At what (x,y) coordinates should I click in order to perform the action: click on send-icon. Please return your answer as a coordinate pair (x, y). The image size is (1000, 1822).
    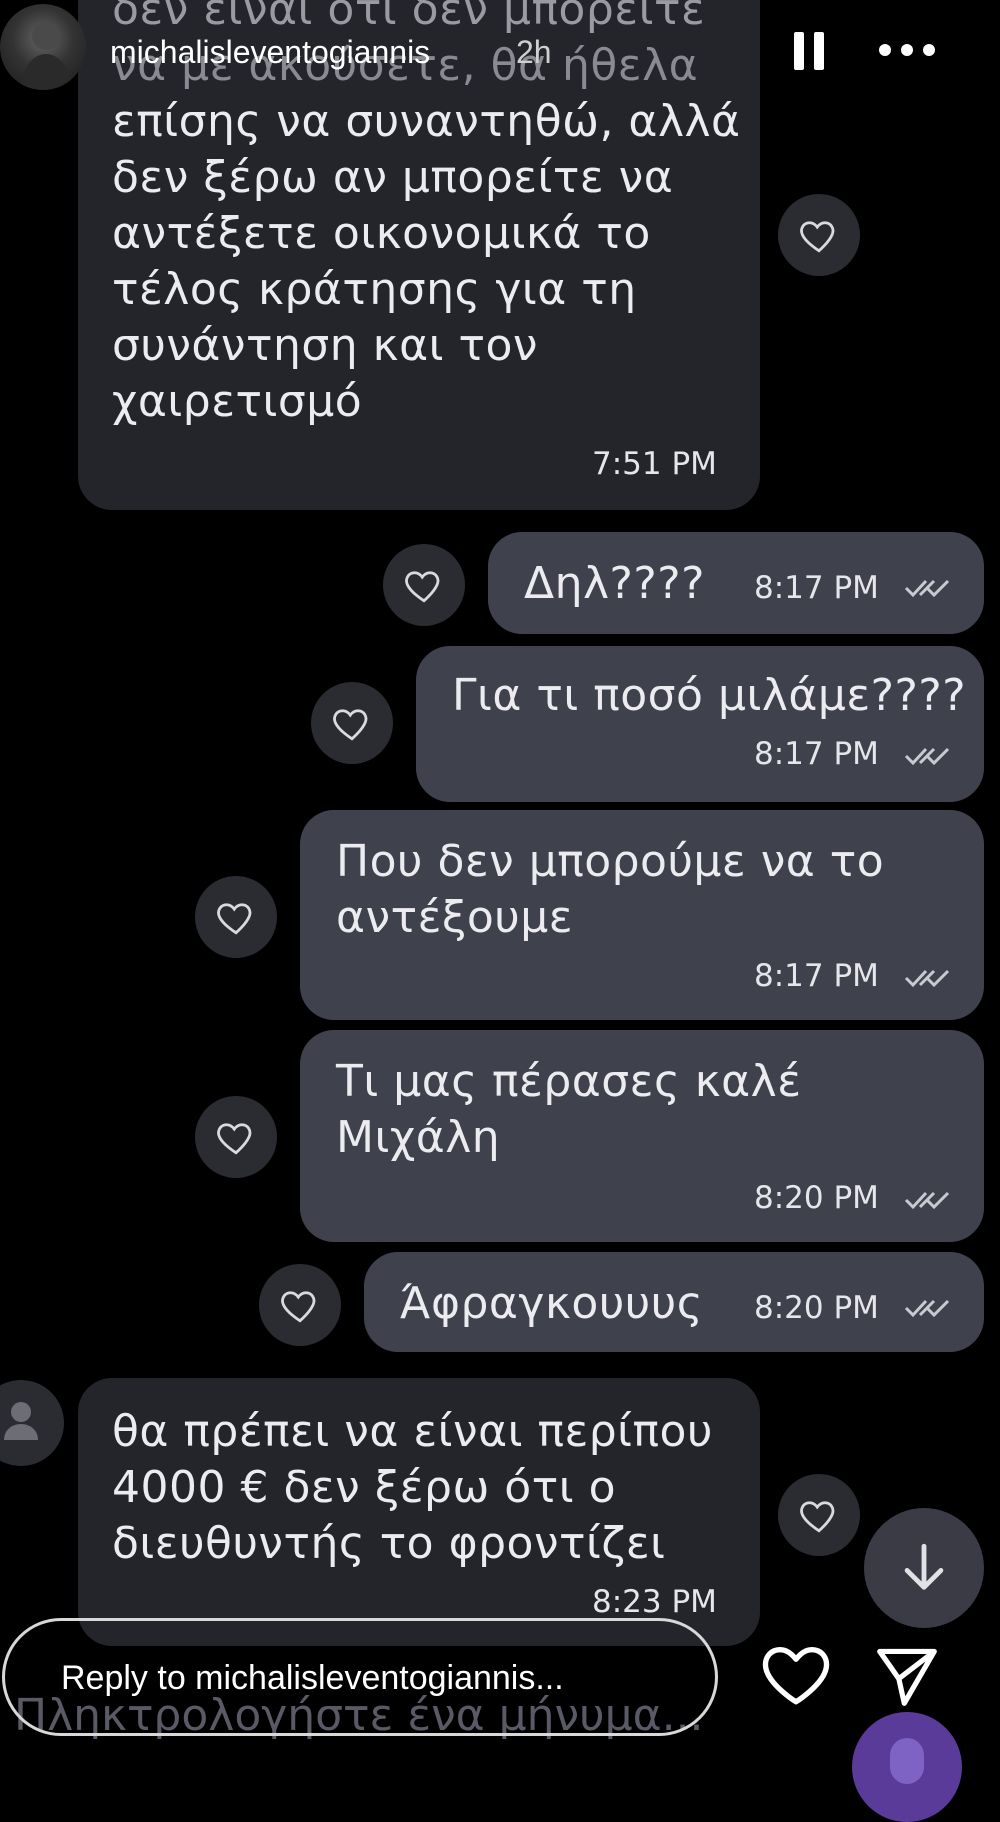
    Looking at the image, I should click on (907, 1677).